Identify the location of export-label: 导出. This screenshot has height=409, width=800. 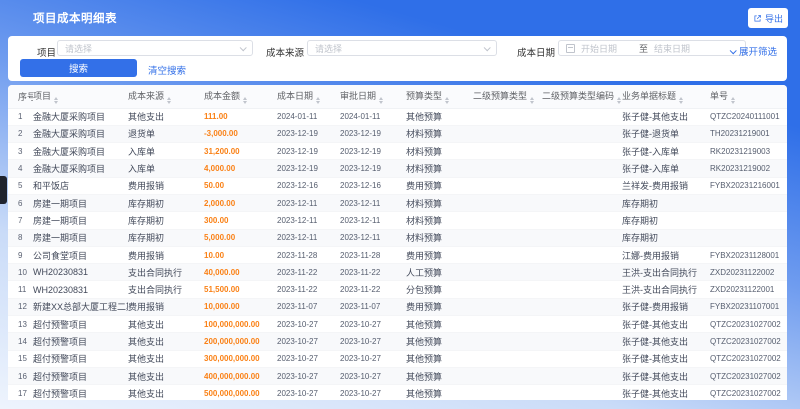
(773, 18).